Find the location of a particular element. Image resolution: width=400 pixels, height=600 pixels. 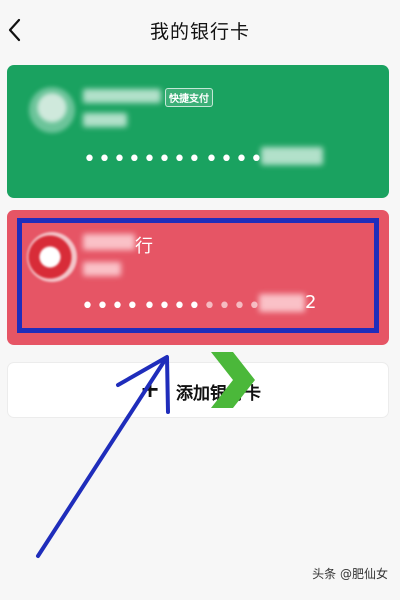

watermark: 头条 @肥仙女 is located at coordinates (350, 574).